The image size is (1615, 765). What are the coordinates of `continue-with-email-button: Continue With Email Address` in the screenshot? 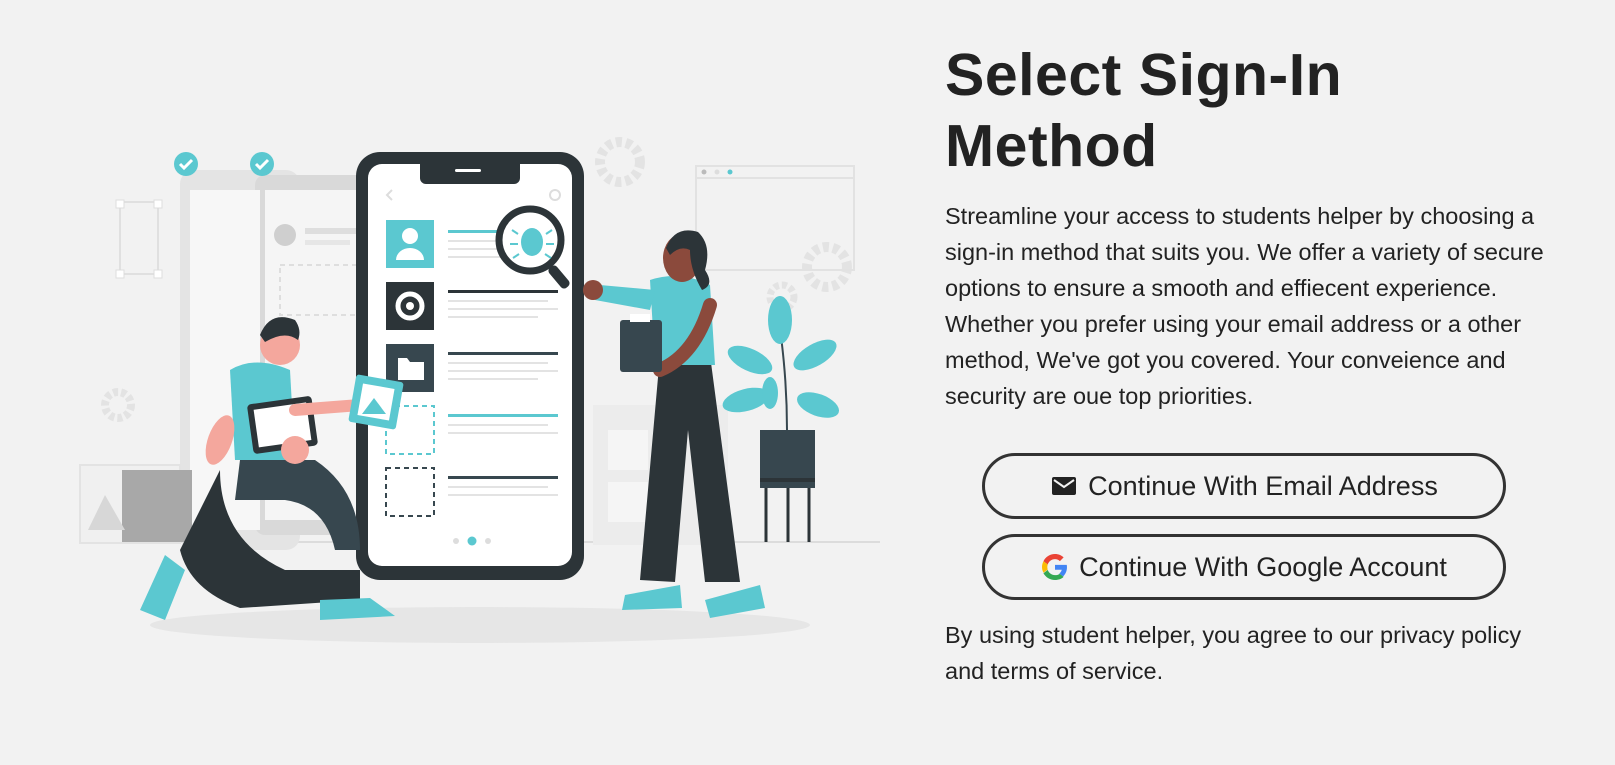 It's located at (1244, 486).